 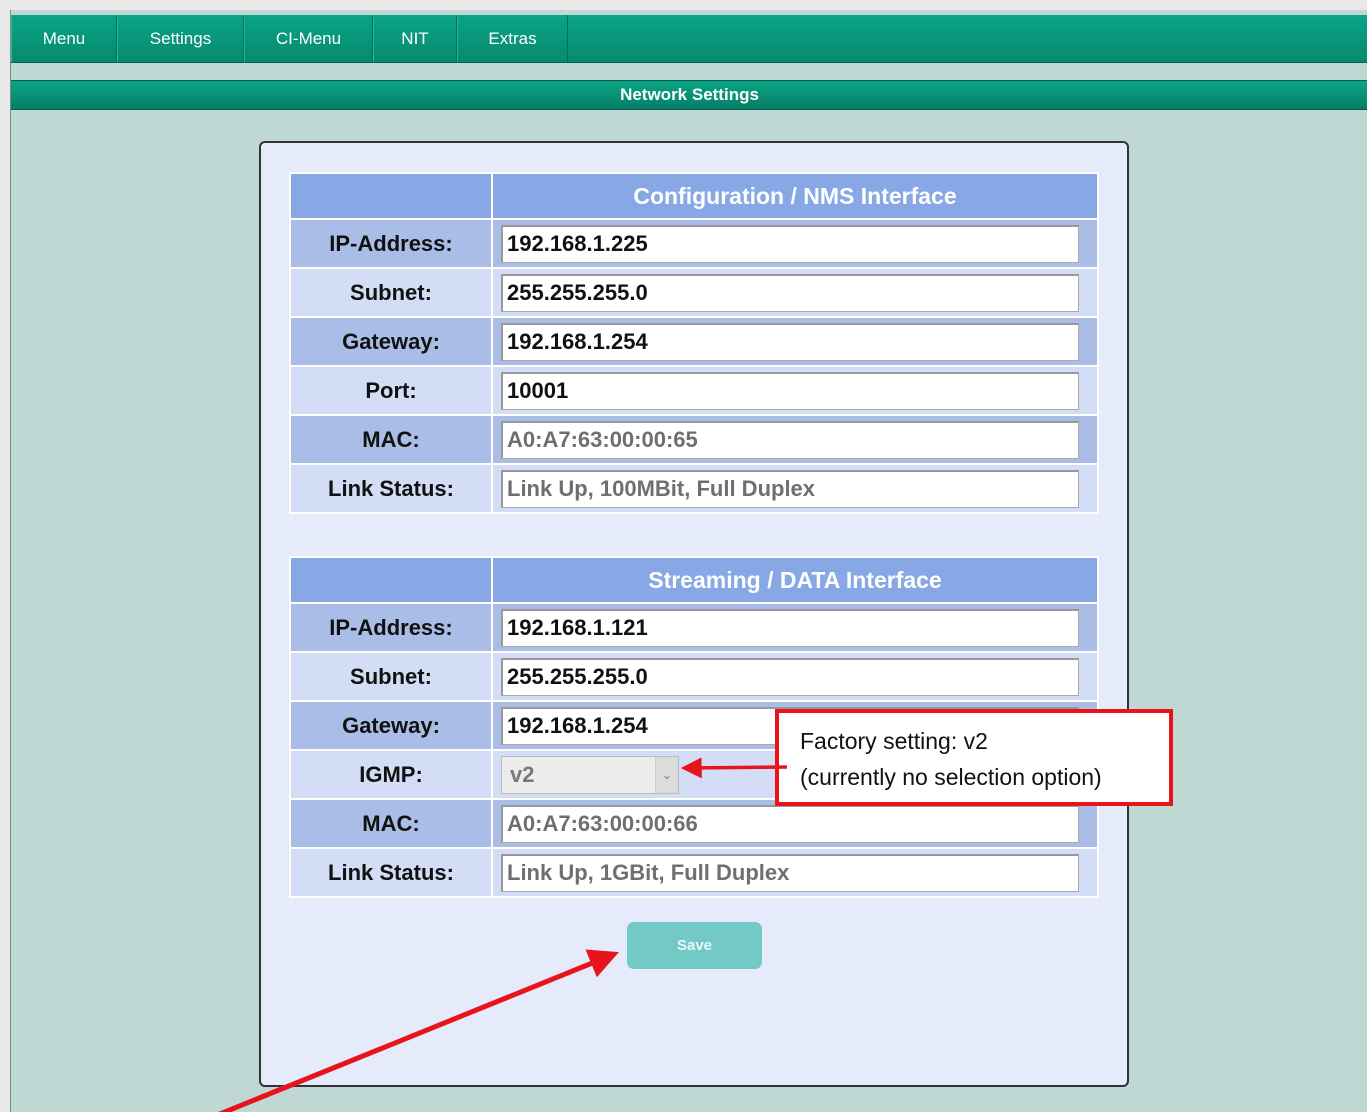 I want to click on igmp-select: v2 ⌄, so click(x=590, y=774).